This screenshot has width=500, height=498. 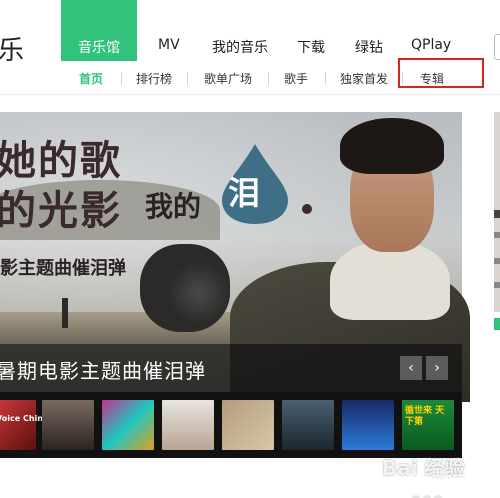 What do you see at coordinates (240, 47) in the screenshot?
I see `tab-my-music: 我的音乐` at bounding box center [240, 47].